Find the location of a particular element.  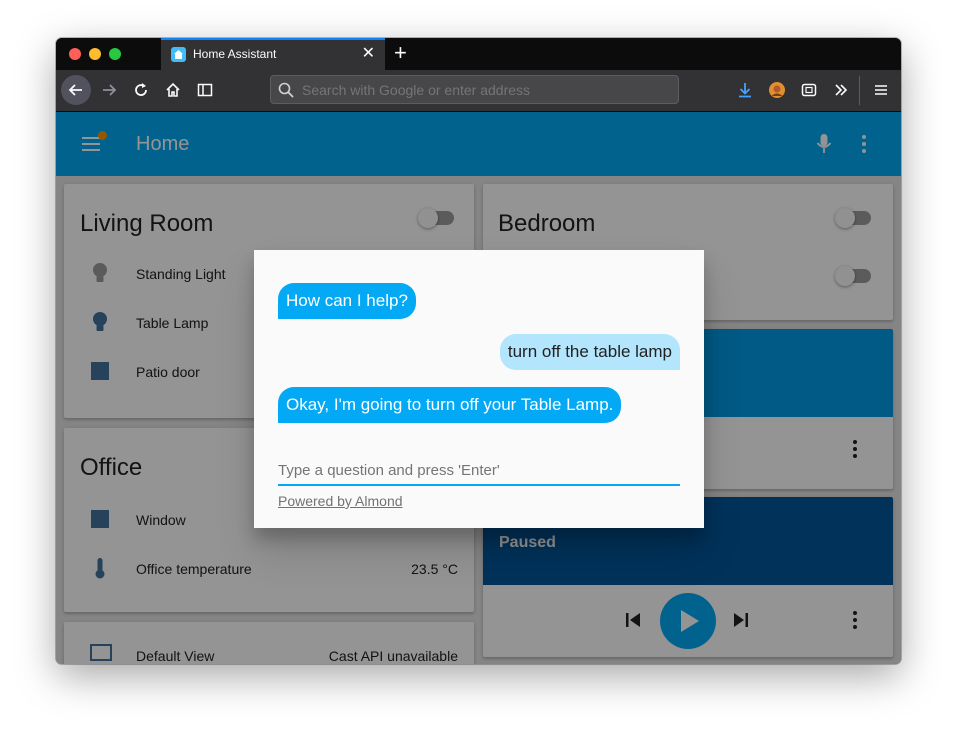

address-bar is located at coordinates (474, 89).